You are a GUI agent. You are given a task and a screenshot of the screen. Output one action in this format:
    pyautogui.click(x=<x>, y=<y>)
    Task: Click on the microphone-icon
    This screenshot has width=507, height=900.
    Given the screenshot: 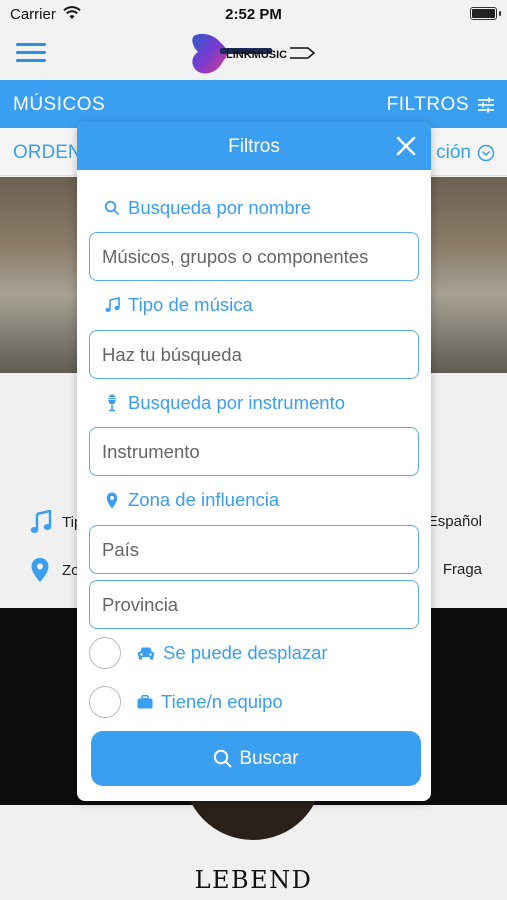 What is the action you would take?
    pyautogui.click(x=112, y=403)
    